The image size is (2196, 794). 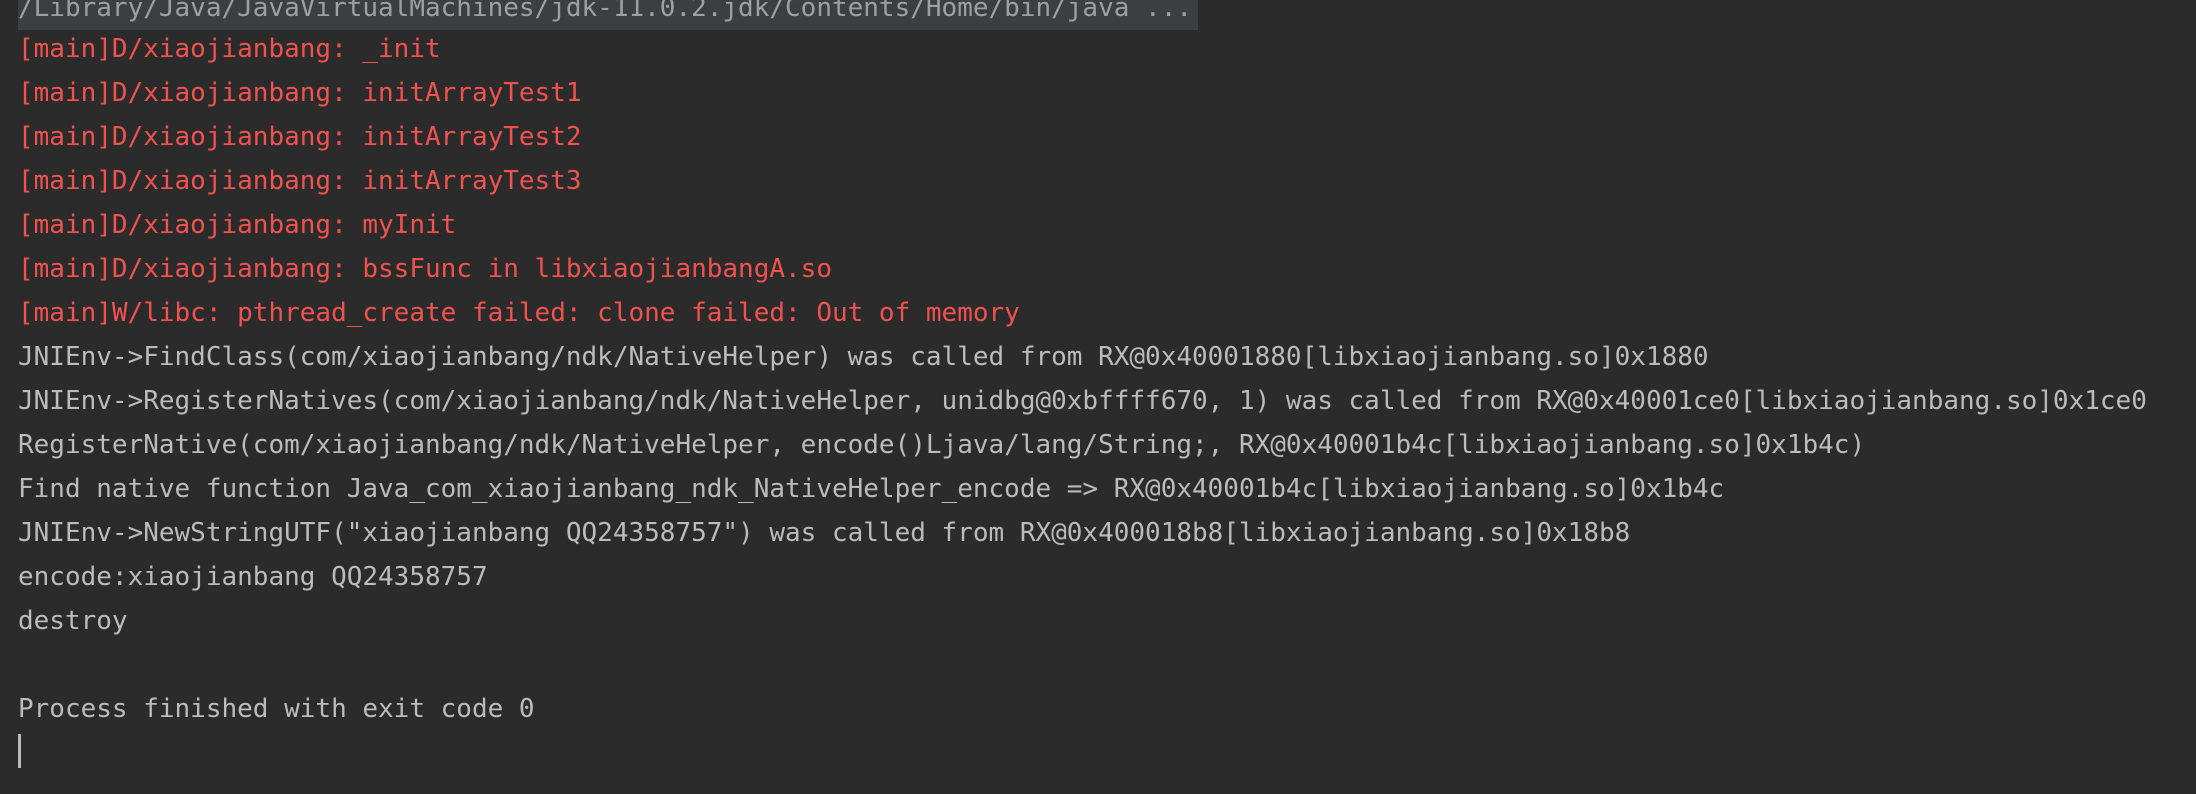 What do you see at coordinates (229, 49) in the screenshot?
I see `console-log-line: [main]D/xiaojianbang: _init` at bounding box center [229, 49].